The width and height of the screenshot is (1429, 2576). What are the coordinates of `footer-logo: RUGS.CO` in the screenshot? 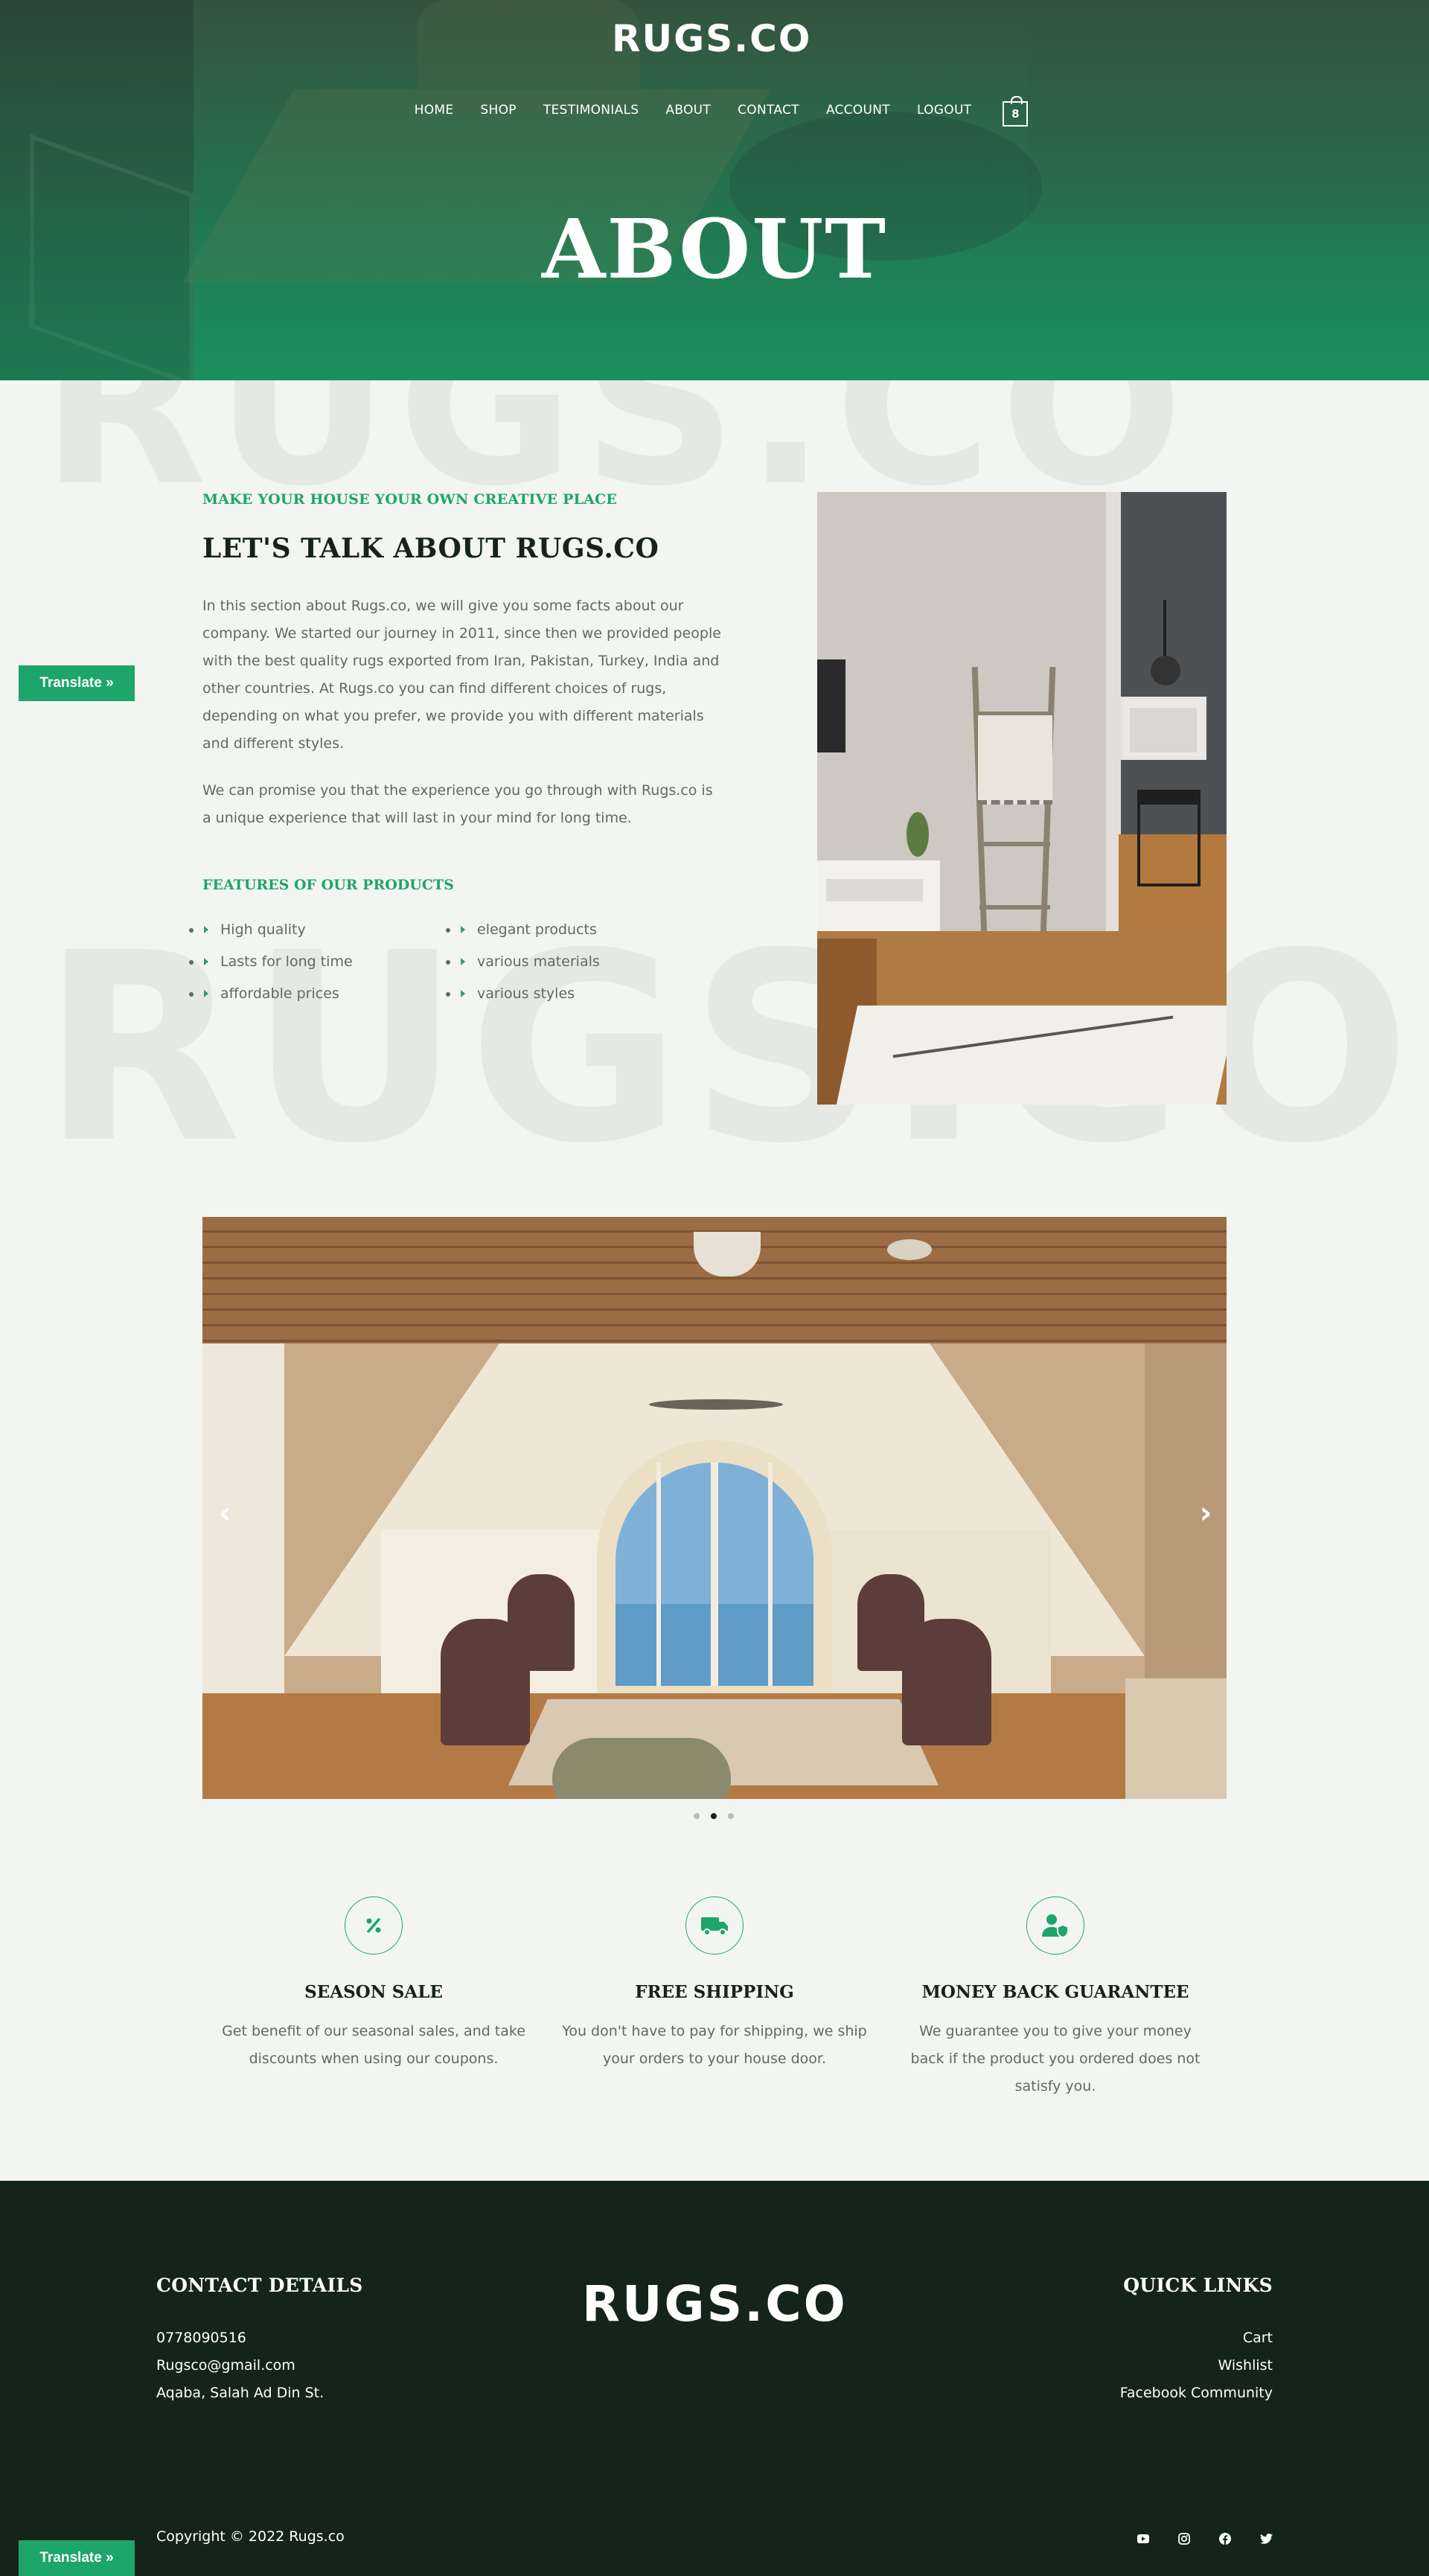 It's located at (715, 2304).